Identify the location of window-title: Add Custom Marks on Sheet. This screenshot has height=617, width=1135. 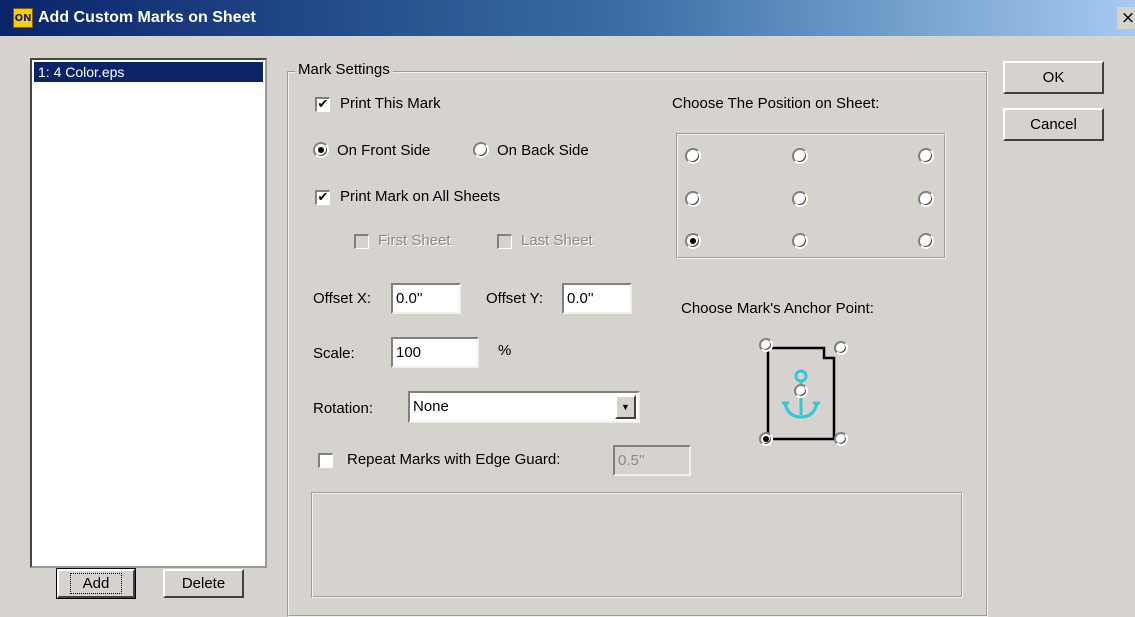
(147, 17).